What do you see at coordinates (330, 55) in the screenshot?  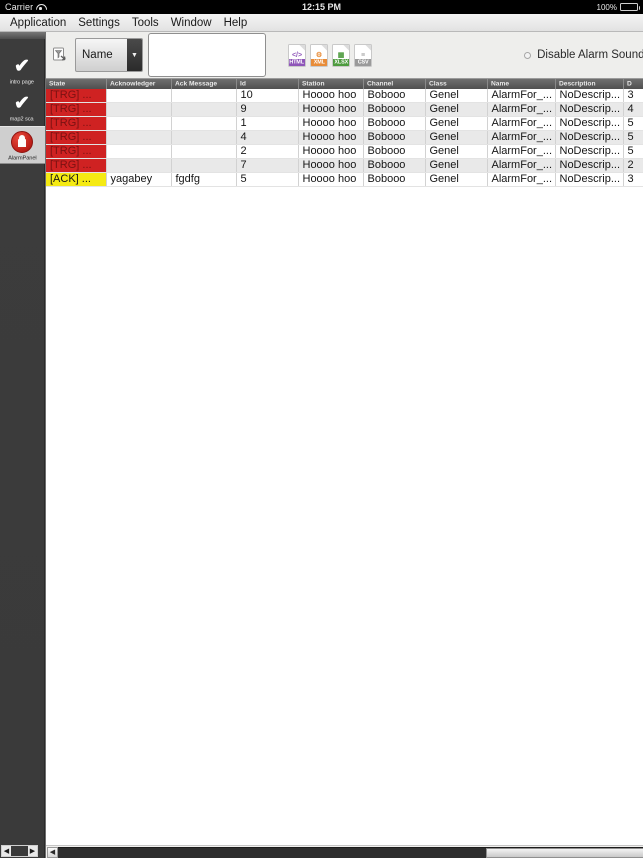 I see `export-button-group: </> HTML ⚙ XML ▦ XLSX ≡ CSV` at bounding box center [330, 55].